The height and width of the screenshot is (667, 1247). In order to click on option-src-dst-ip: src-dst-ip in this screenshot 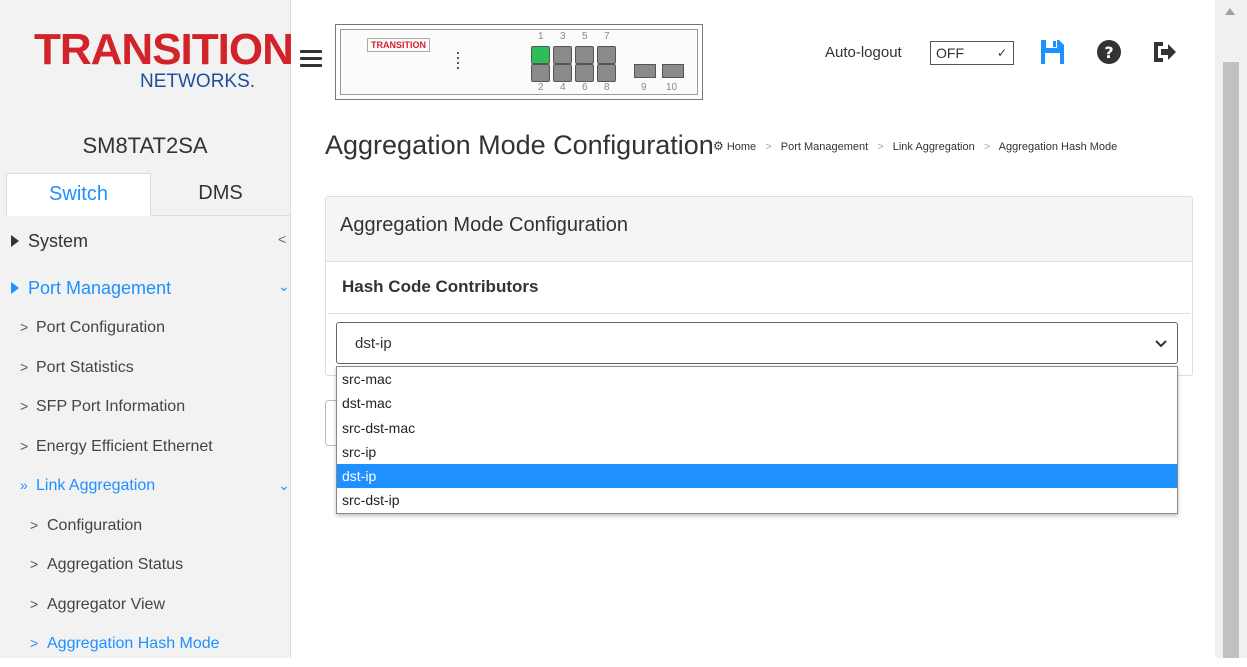, I will do `click(757, 500)`.